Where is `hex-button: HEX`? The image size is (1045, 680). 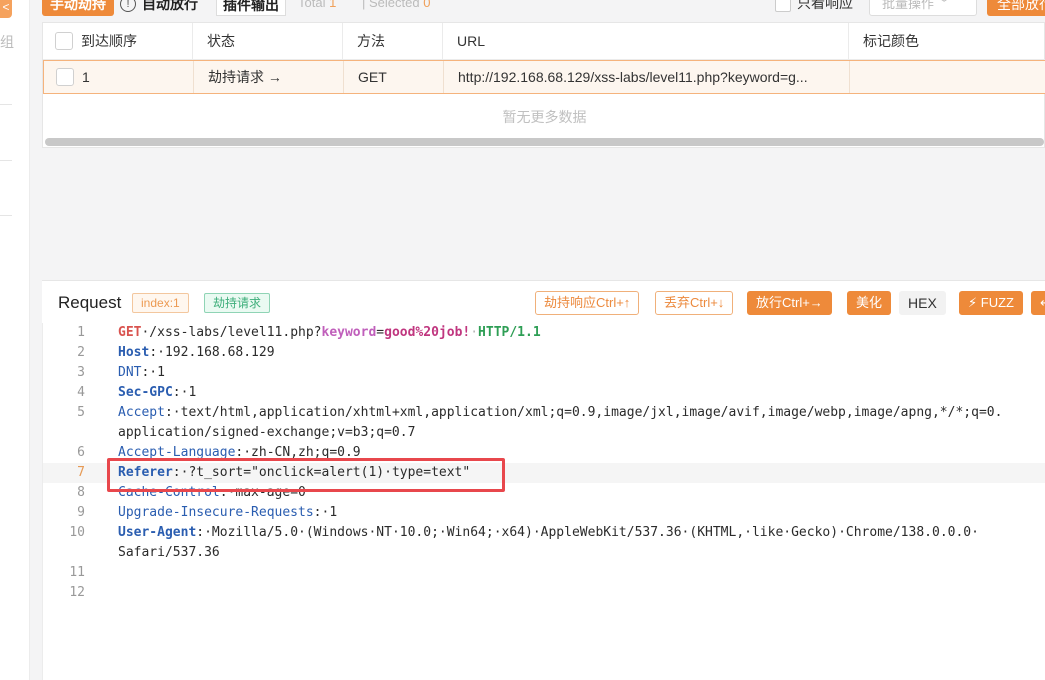 hex-button: HEX is located at coordinates (922, 303).